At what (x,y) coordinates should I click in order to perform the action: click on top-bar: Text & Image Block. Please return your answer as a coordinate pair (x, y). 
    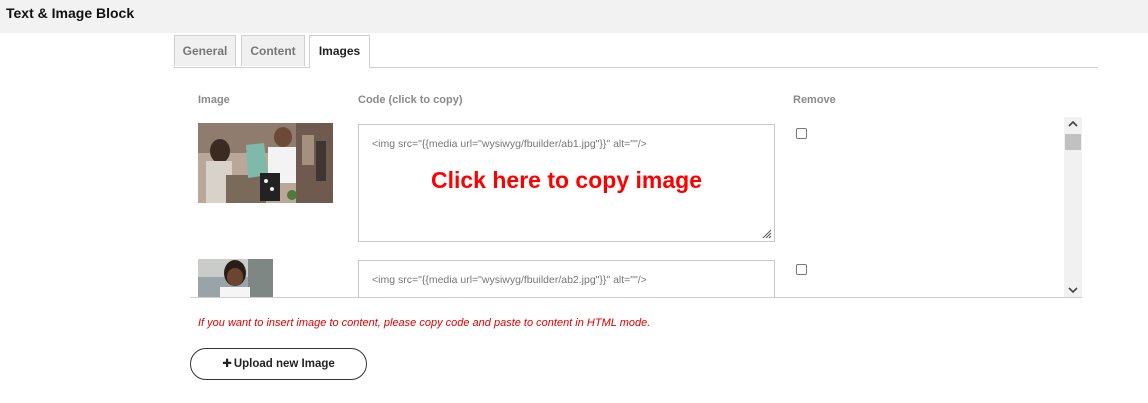
    Looking at the image, I should click on (574, 16).